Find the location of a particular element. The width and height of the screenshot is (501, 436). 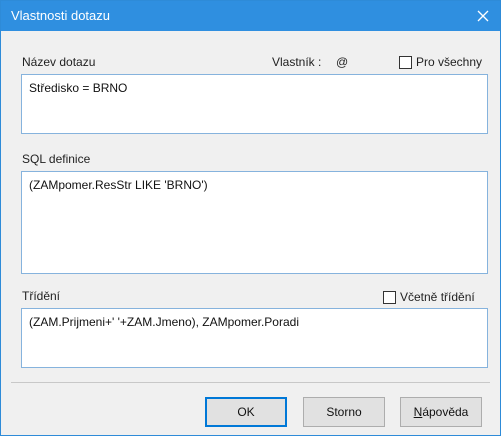

query-name-label: Název dotazu is located at coordinates (59, 62).